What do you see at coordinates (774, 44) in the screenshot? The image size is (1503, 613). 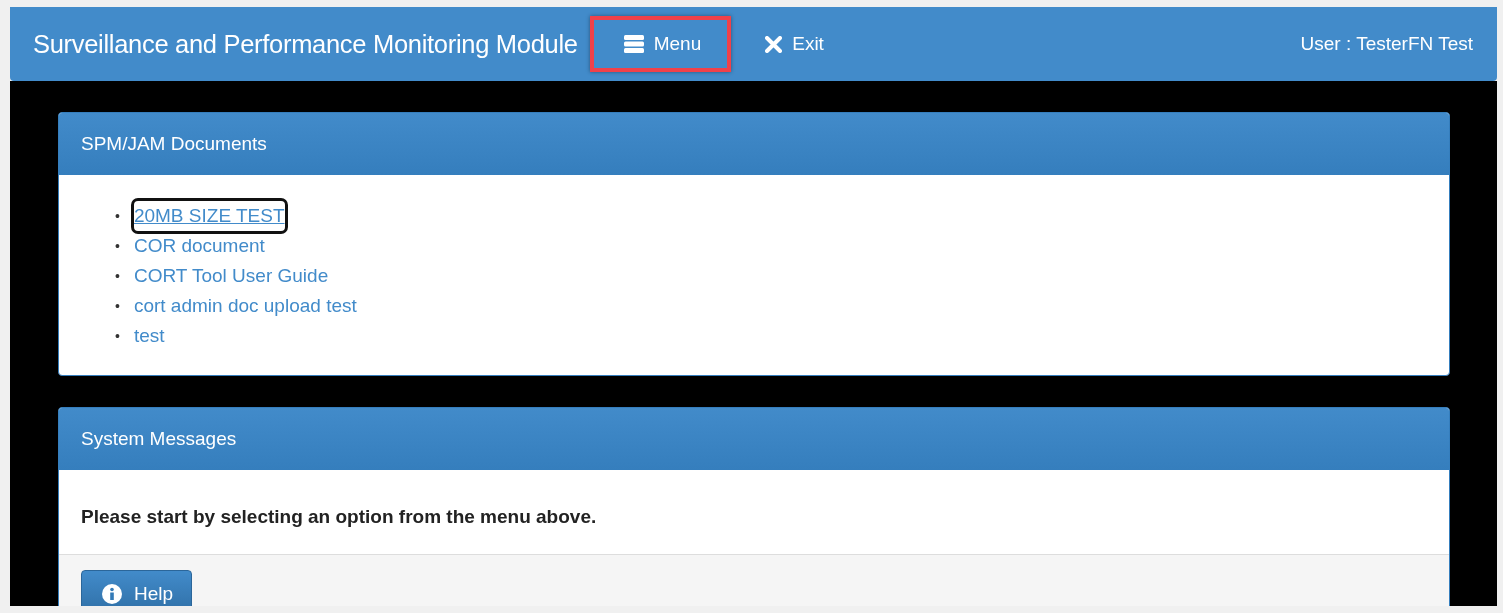 I see `close-icon` at bounding box center [774, 44].